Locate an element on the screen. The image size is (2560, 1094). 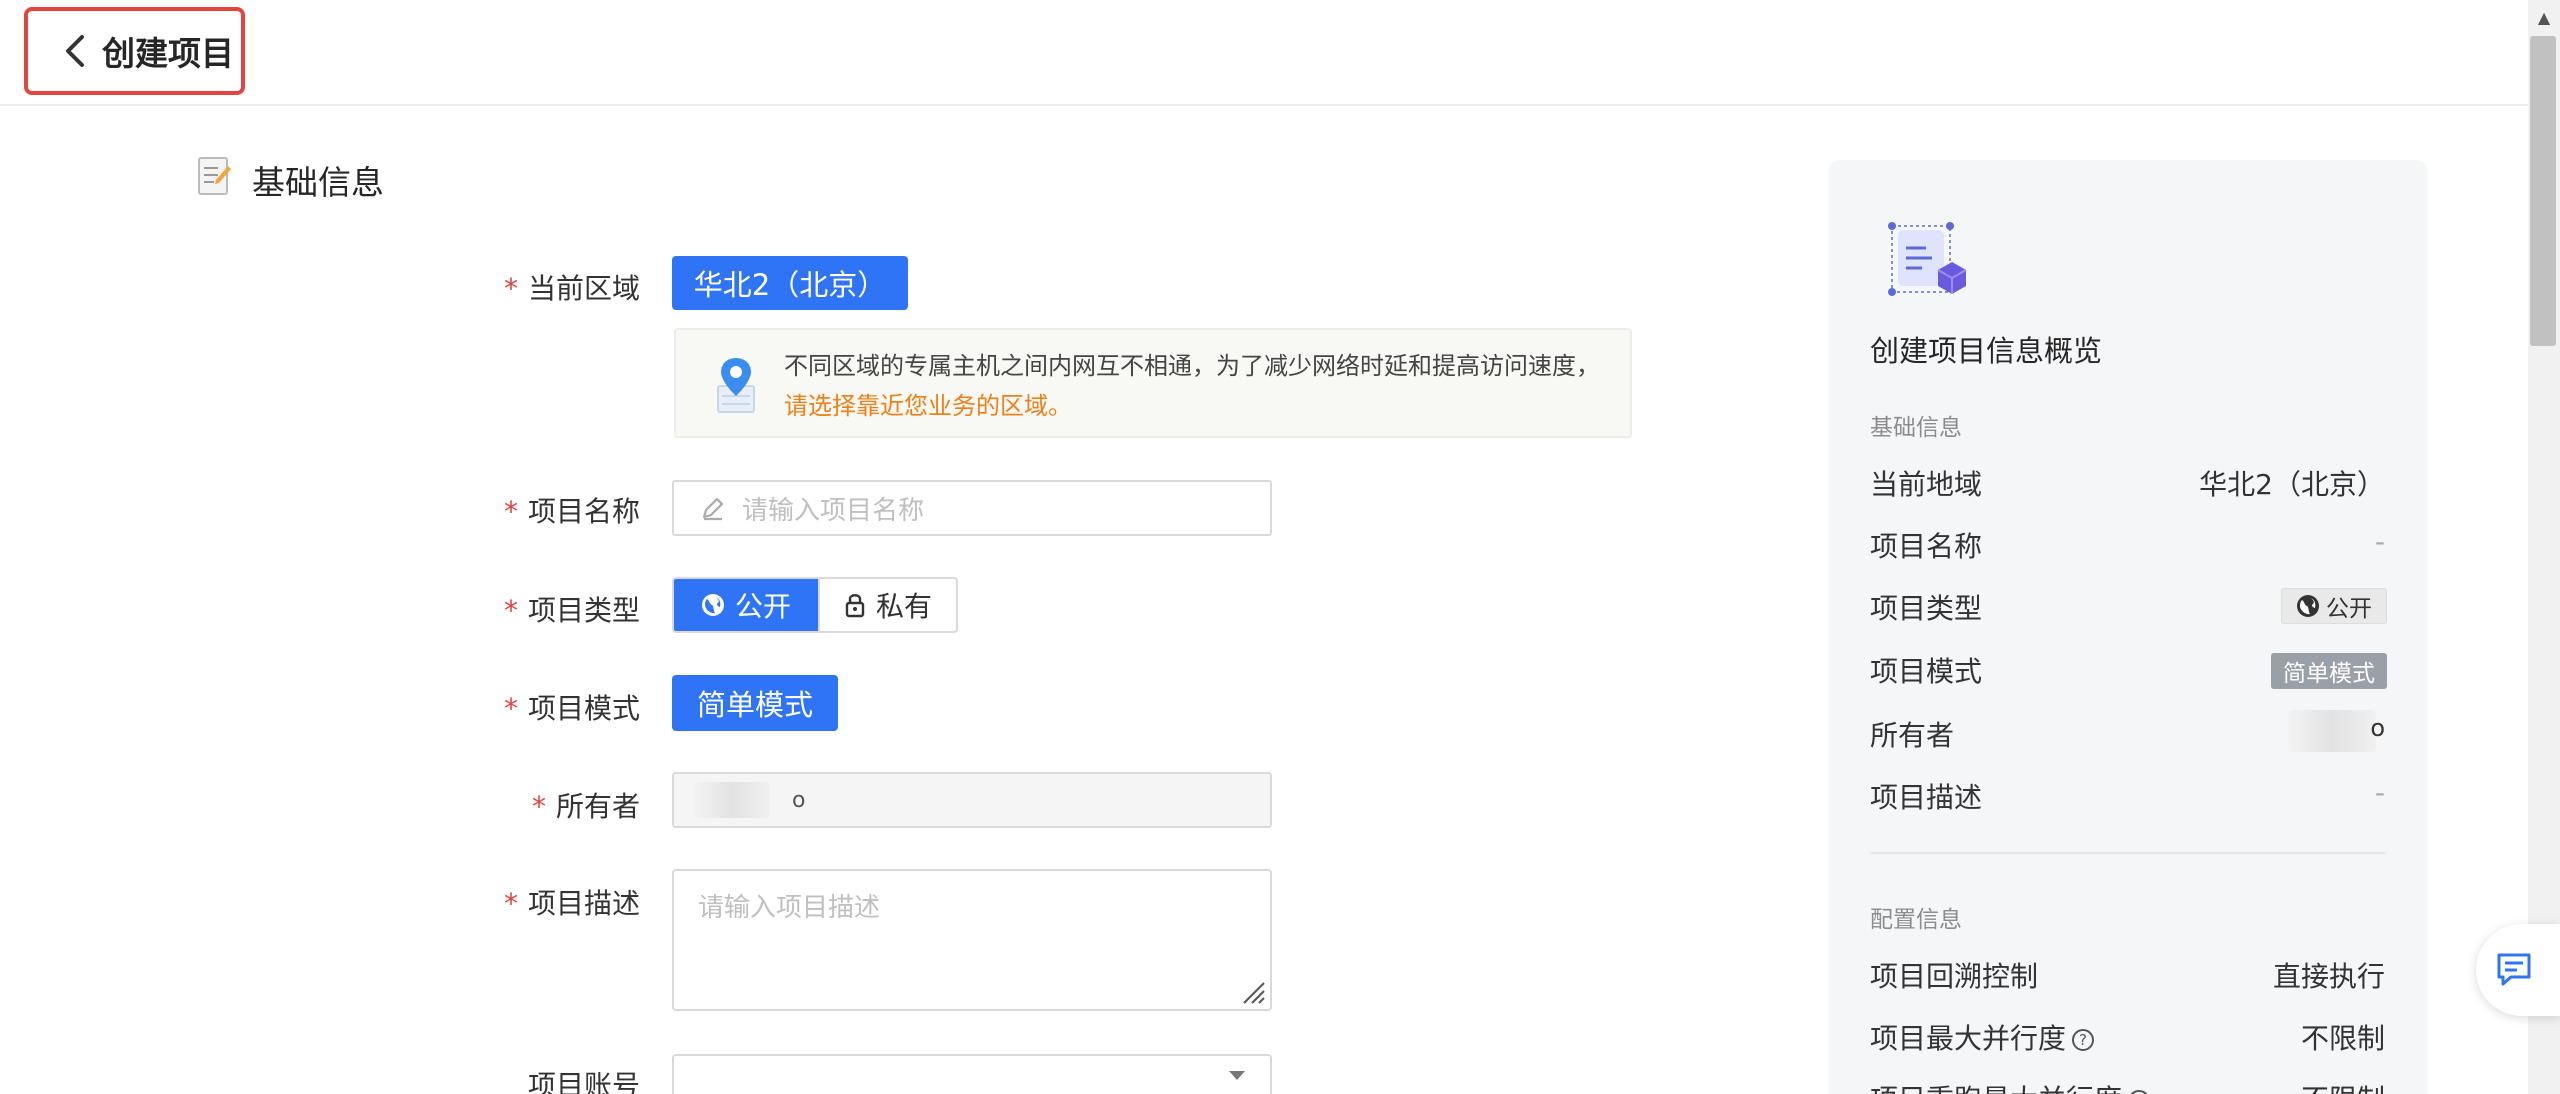
mode-label: * 项目模式 is located at coordinates (571, 708).